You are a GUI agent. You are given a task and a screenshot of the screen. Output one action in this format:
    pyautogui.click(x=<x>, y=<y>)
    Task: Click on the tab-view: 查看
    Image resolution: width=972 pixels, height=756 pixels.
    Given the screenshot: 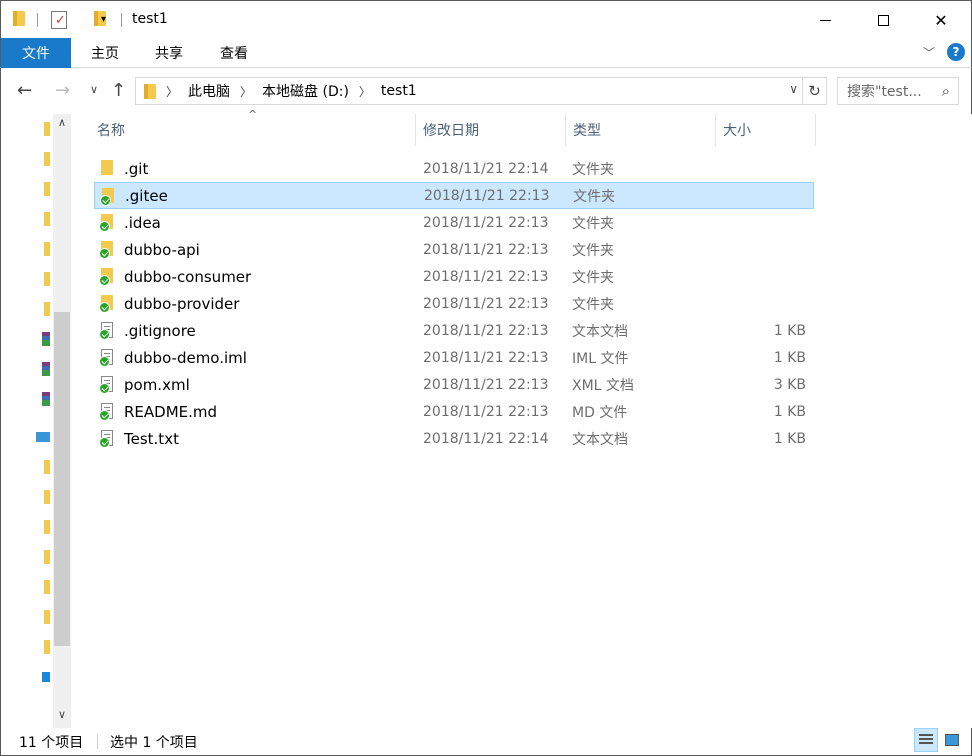 What is the action you would take?
    pyautogui.click(x=234, y=53)
    